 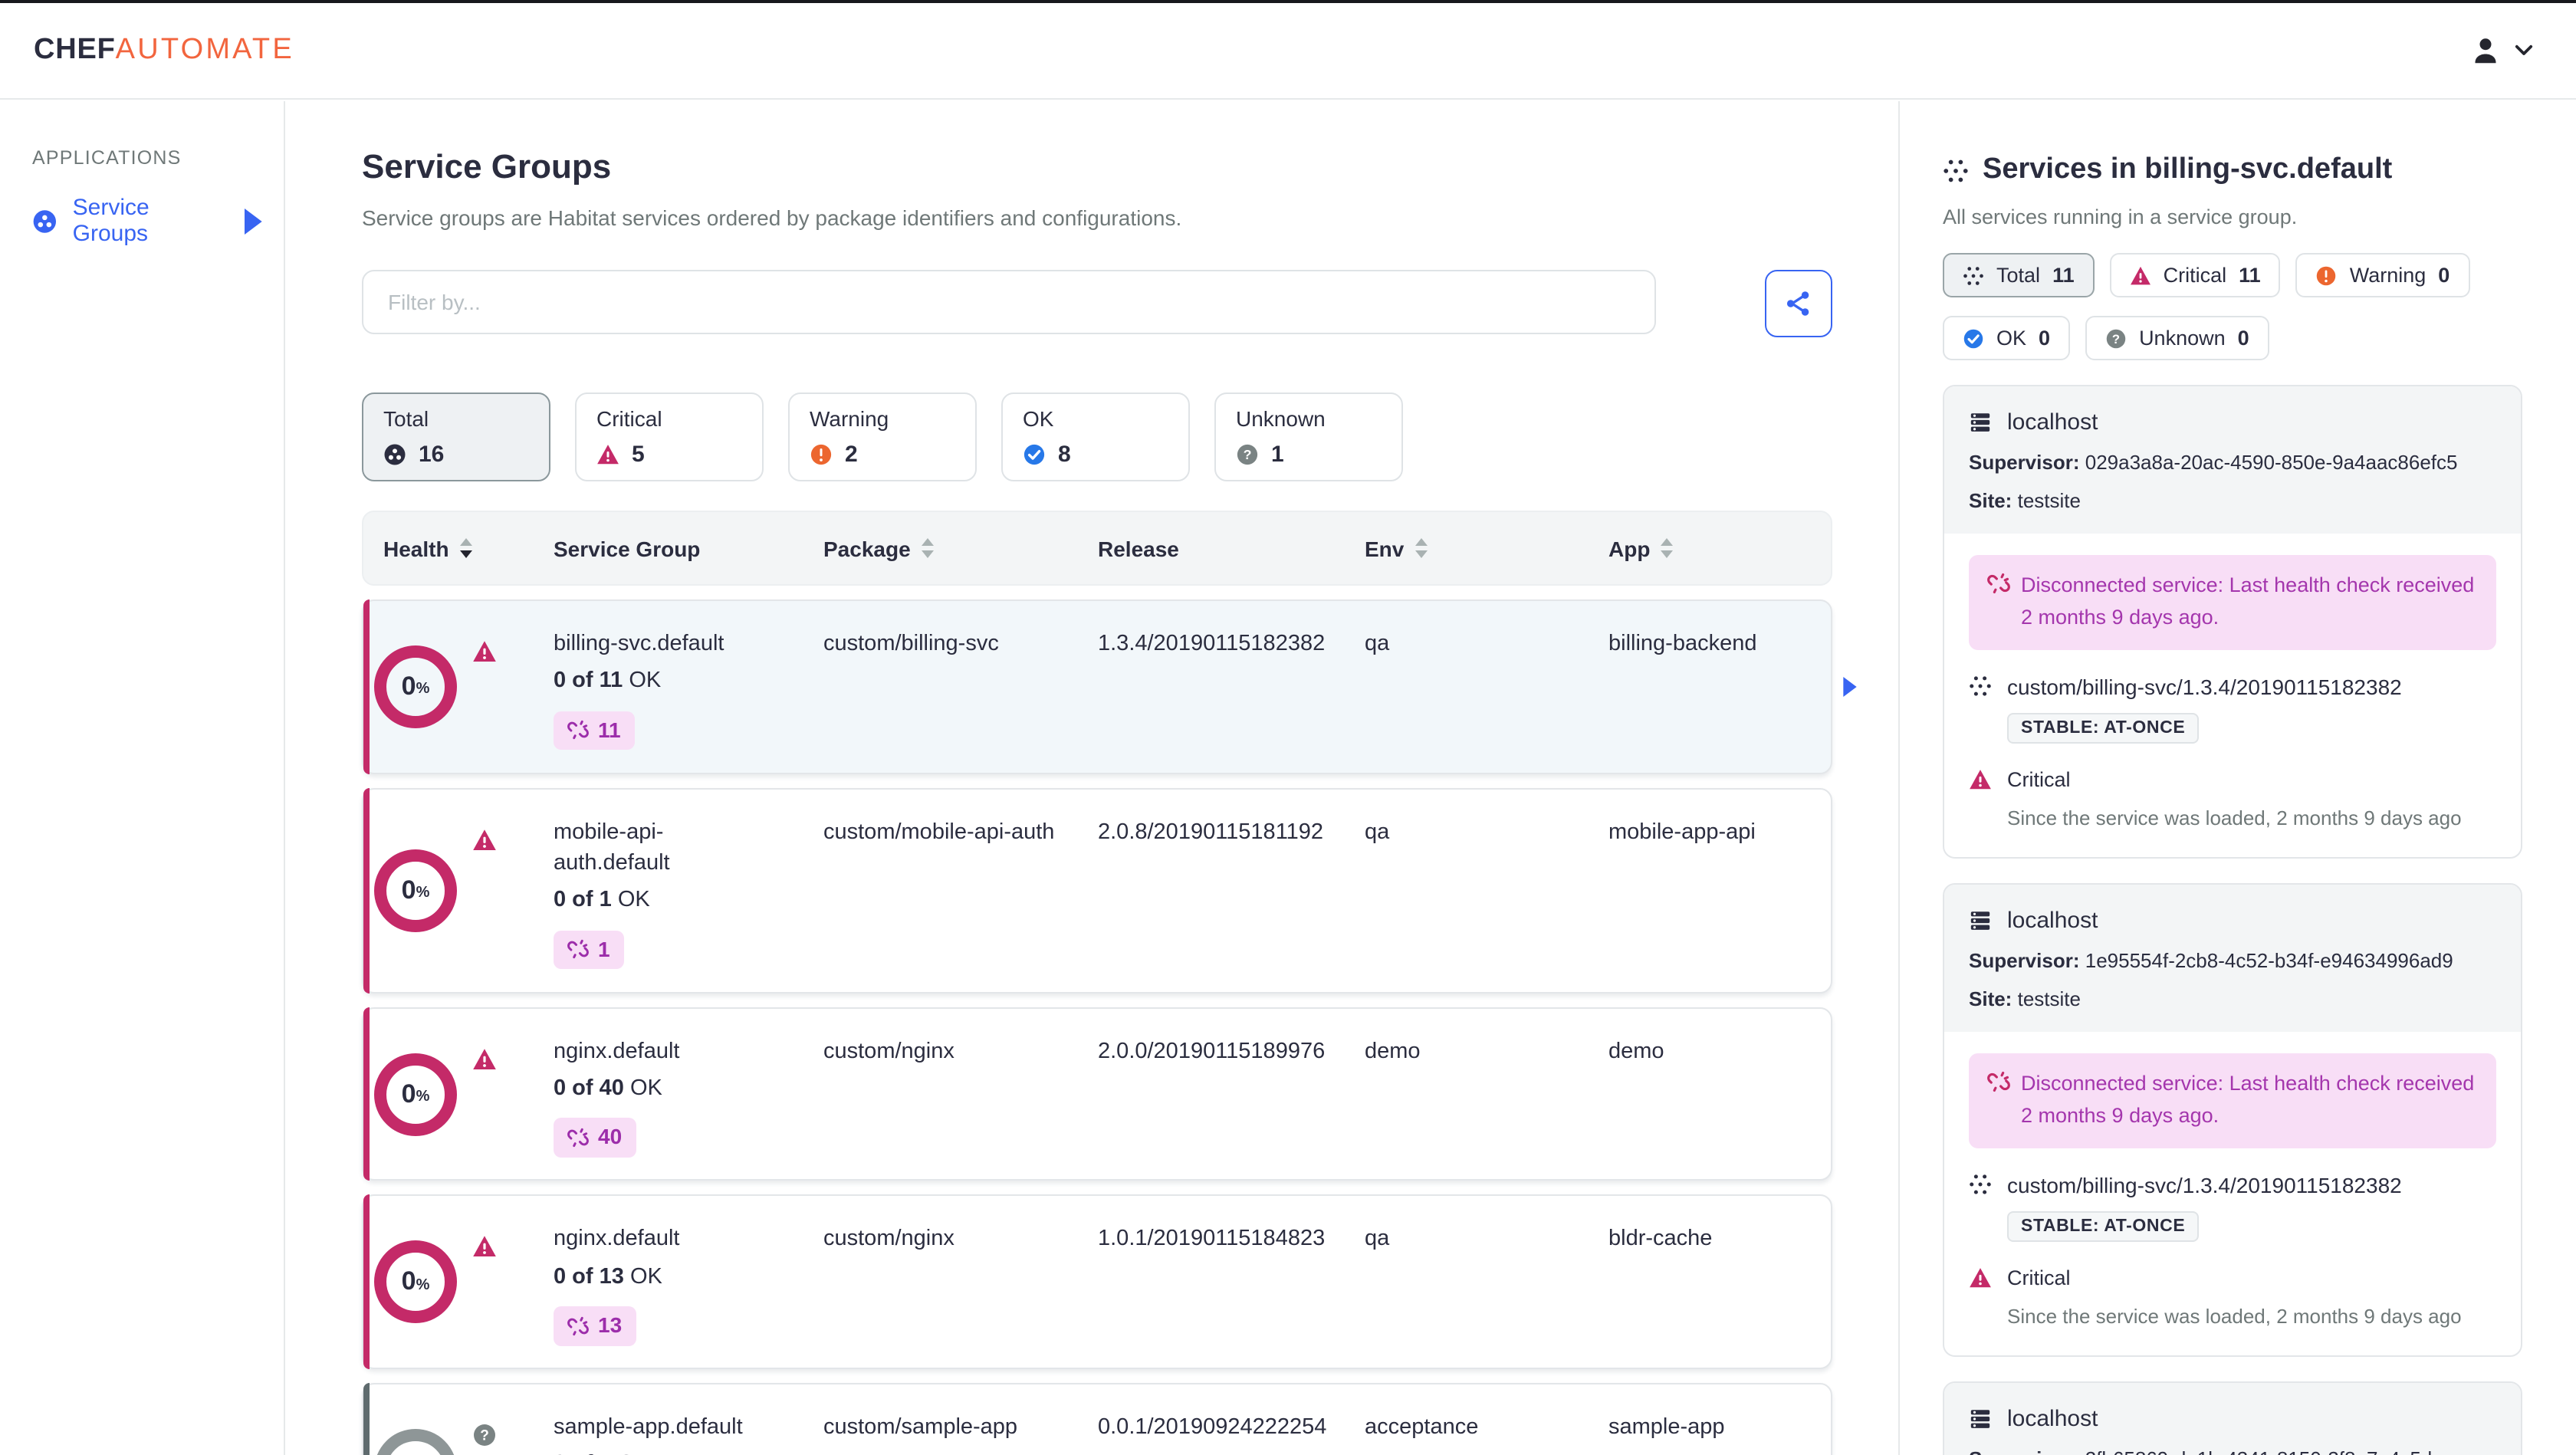 What do you see at coordinates (485, 1435) in the screenshot?
I see `unknown-icon: ?` at bounding box center [485, 1435].